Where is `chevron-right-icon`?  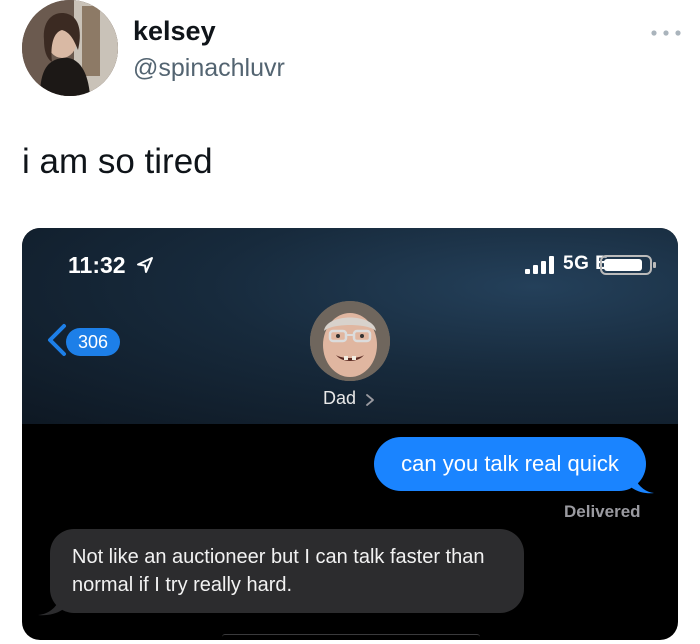 chevron-right-icon is located at coordinates (370, 400).